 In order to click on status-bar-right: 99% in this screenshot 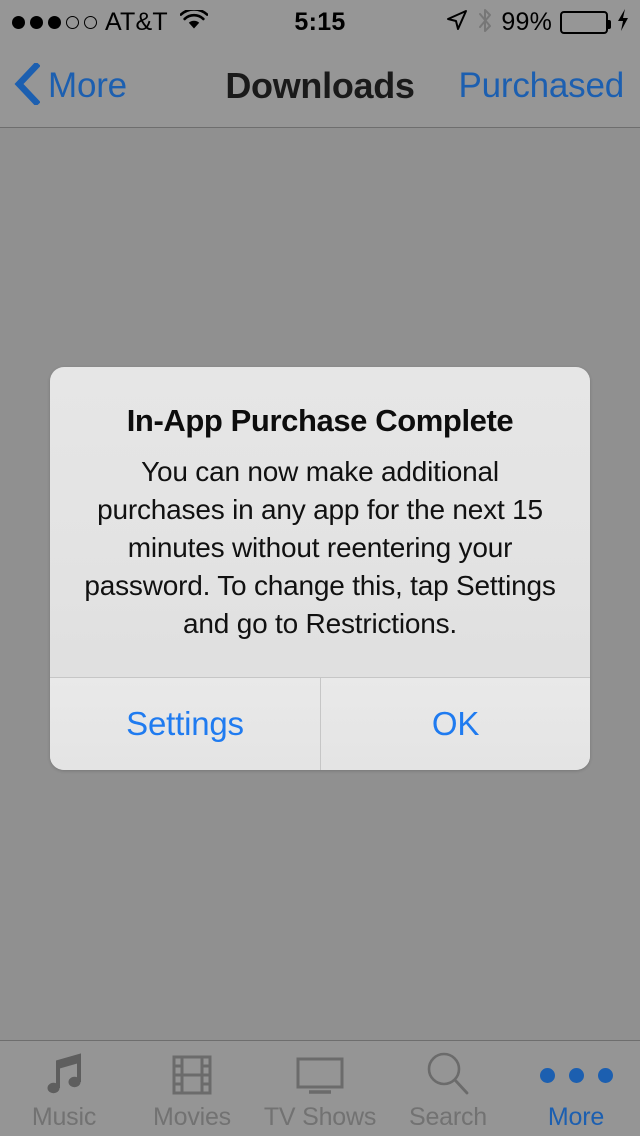, I will do `click(537, 23)`.